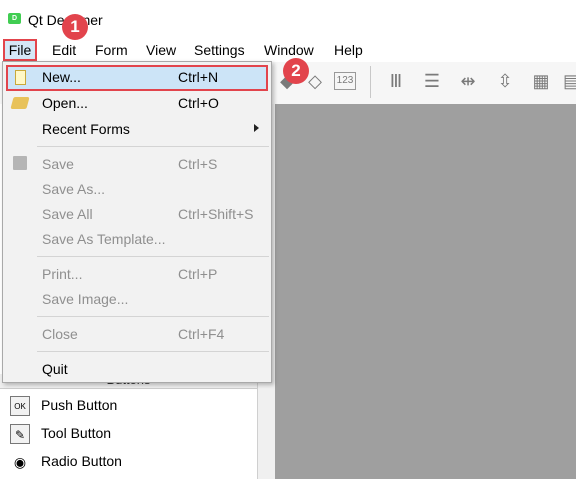 This screenshot has height=479, width=576. What do you see at coordinates (296, 71) in the screenshot?
I see `step-badge-2: 2` at bounding box center [296, 71].